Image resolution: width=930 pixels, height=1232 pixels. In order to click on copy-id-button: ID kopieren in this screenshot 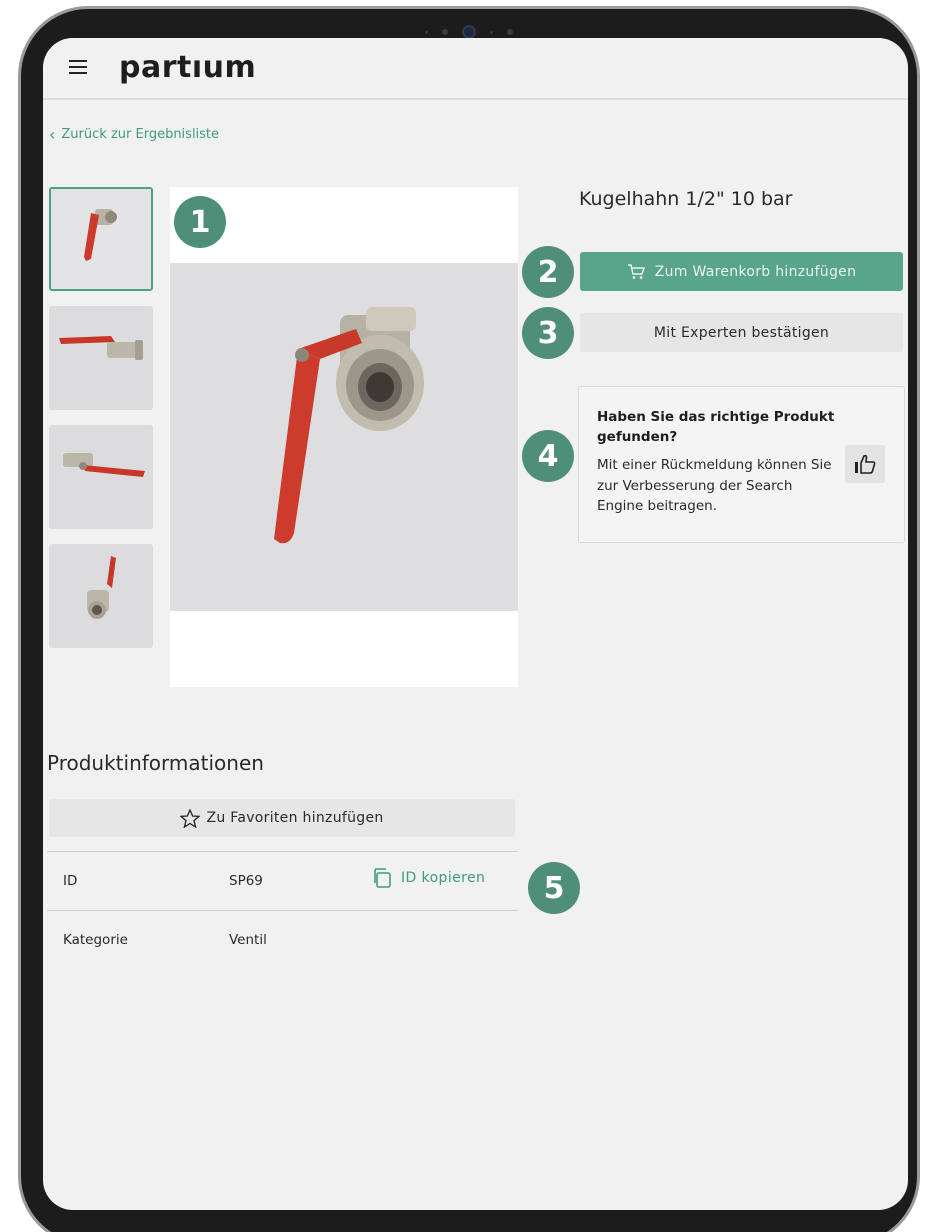, I will do `click(428, 878)`.